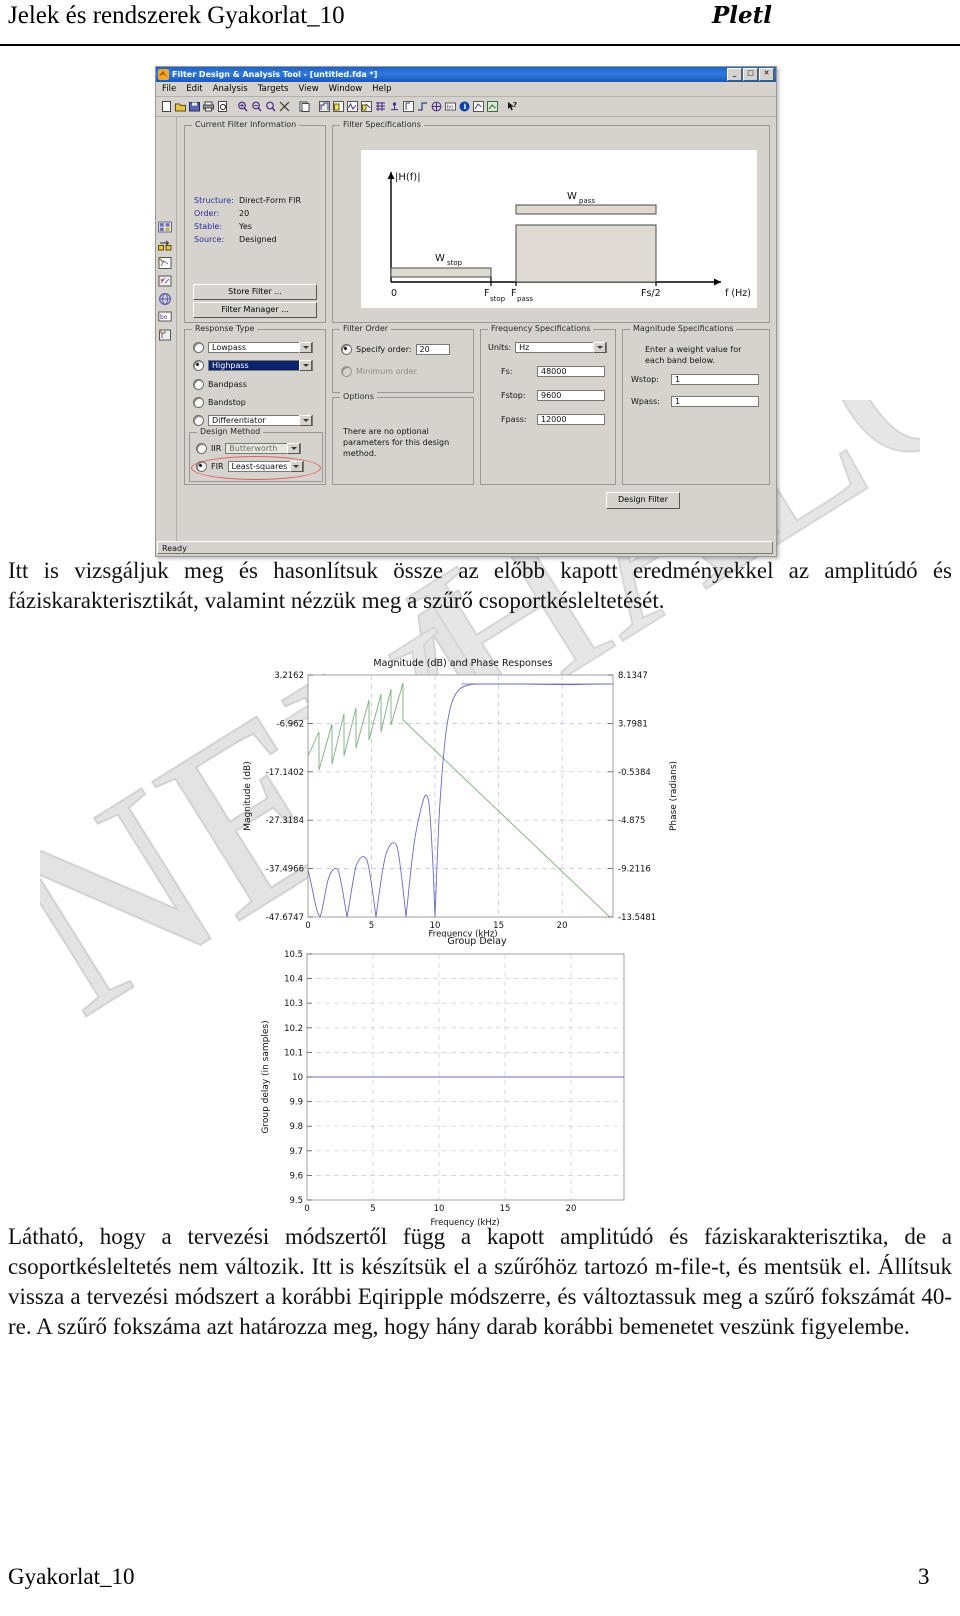  Describe the element at coordinates (715, 401) in the screenshot. I see `wpass-input: 1` at that location.